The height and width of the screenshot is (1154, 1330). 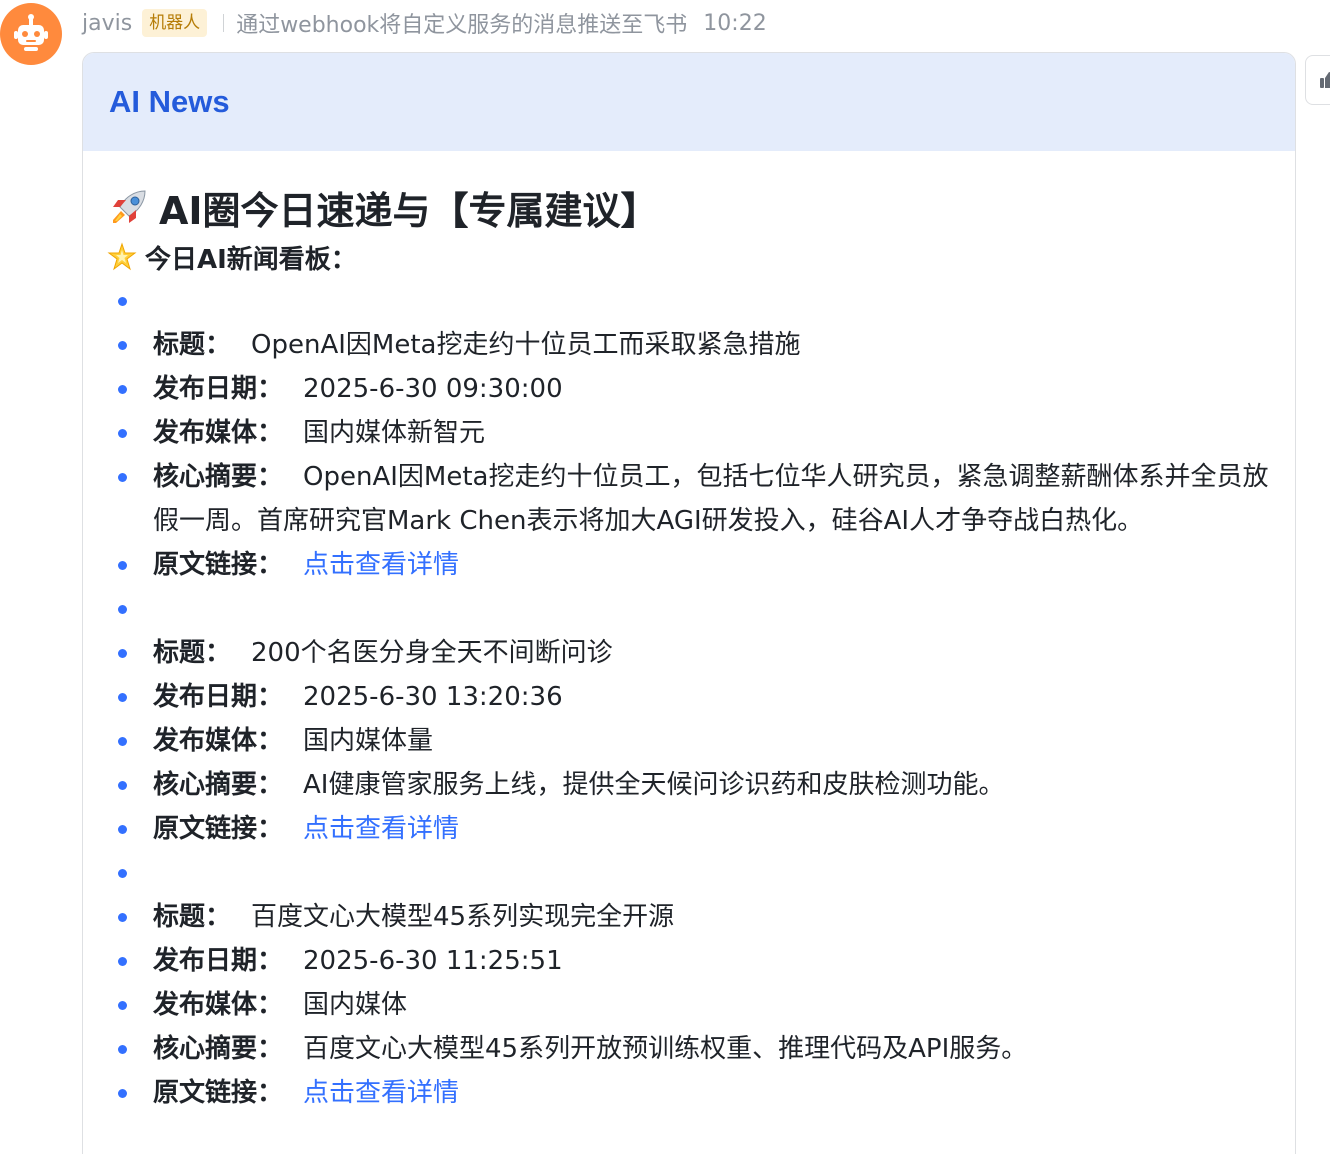 What do you see at coordinates (355, 1005) in the screenshot?
I see `news-media: 国内媒体` at bounding box center [355, 1005].